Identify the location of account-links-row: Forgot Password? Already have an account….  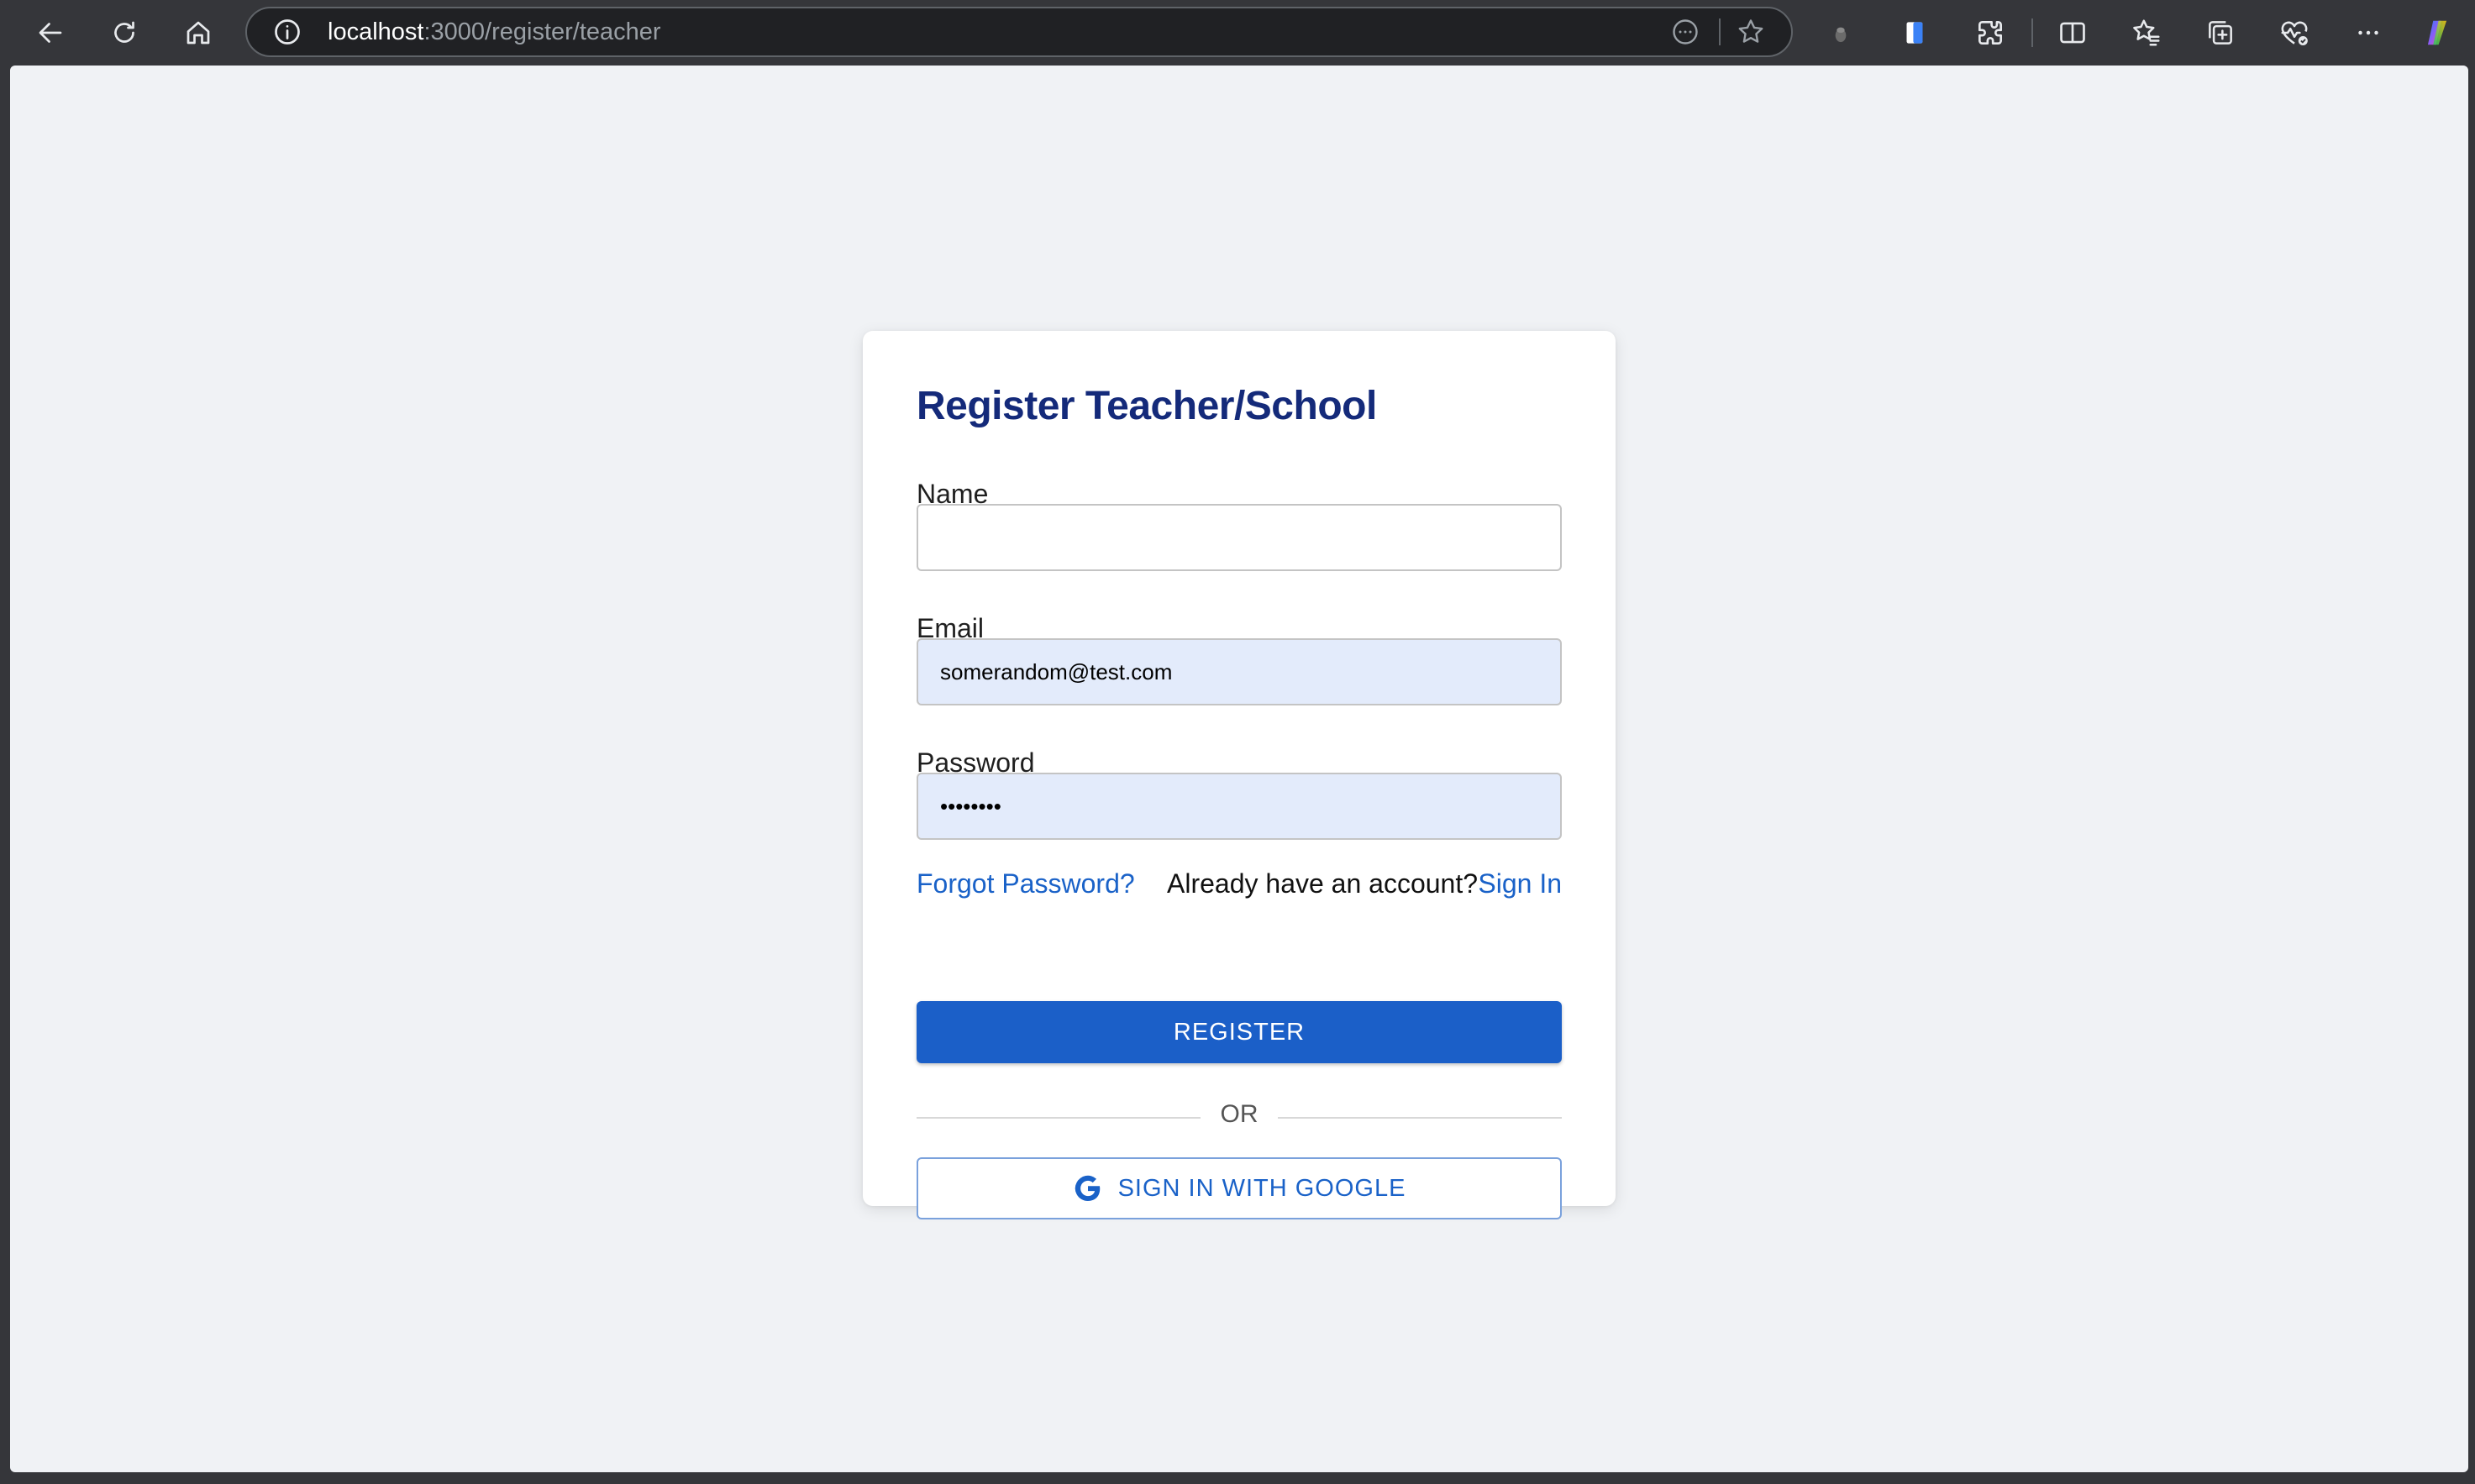
(1239, 887).